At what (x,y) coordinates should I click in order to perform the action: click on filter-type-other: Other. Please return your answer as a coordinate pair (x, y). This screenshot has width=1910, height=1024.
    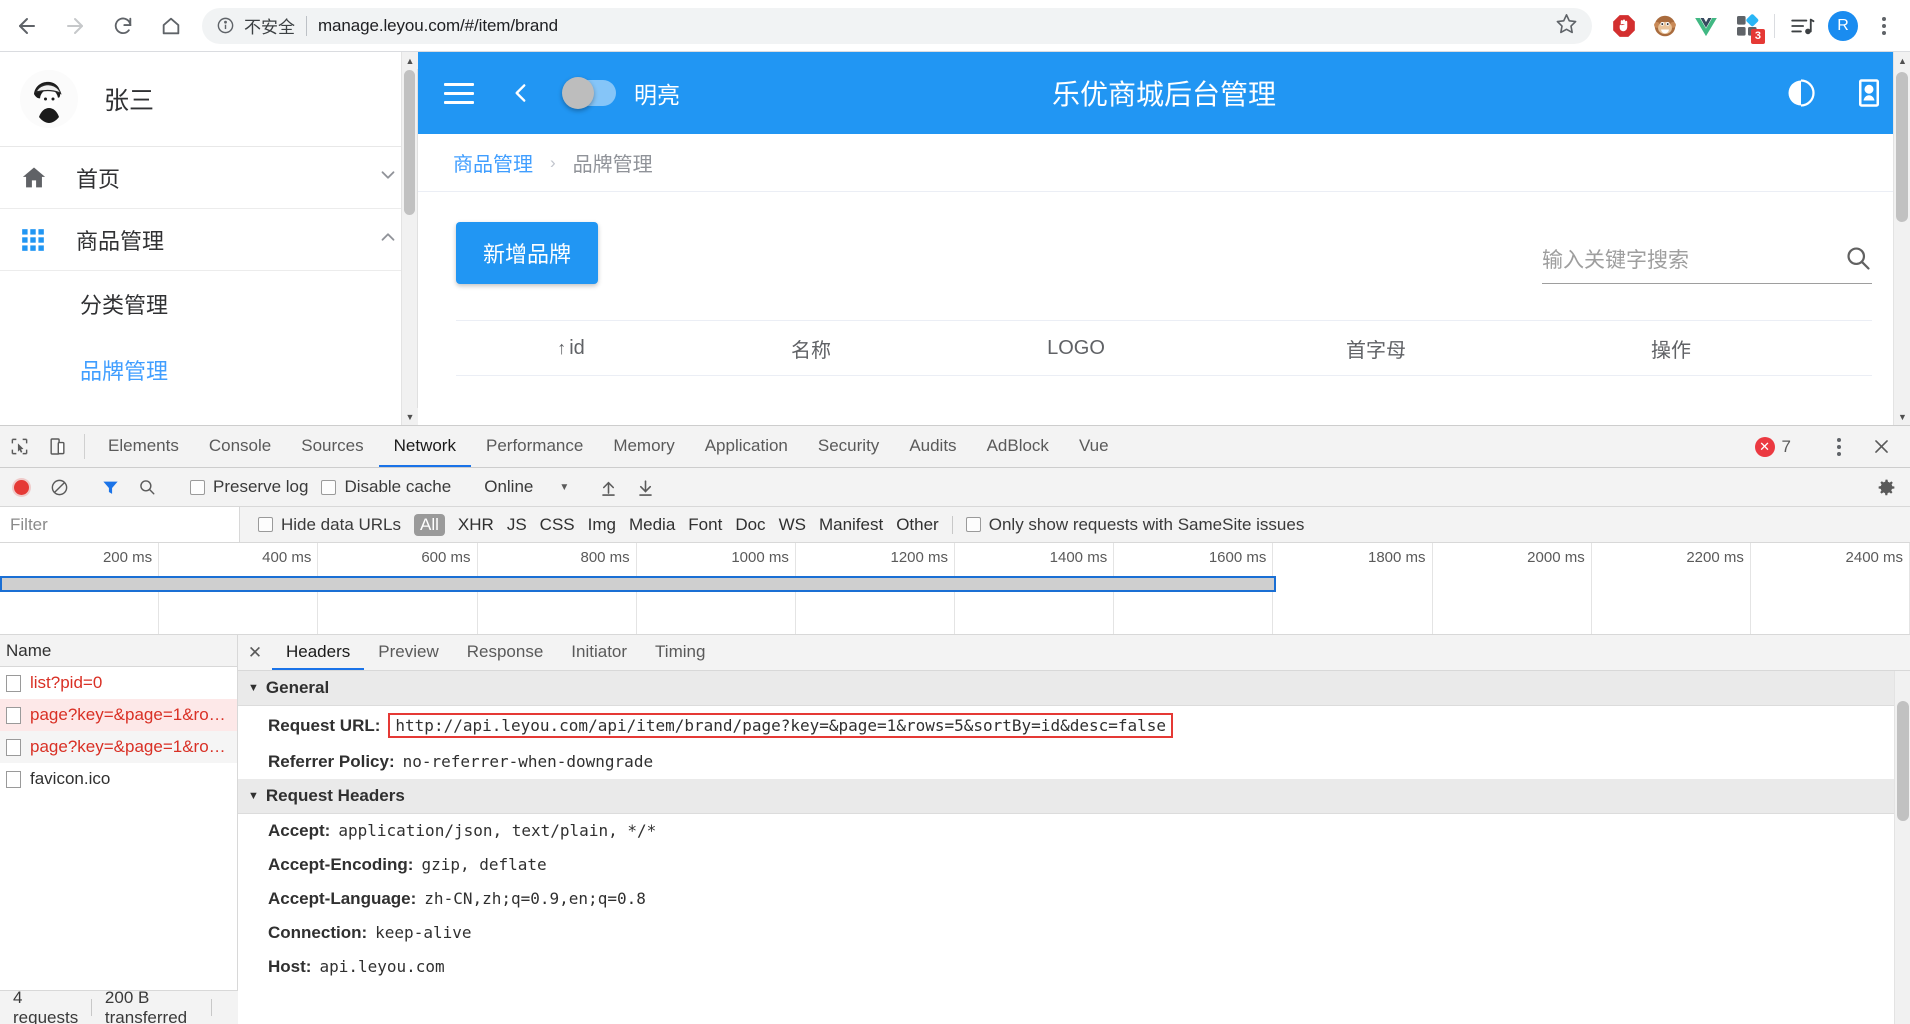
    Looking at the image, I should click on (917, 525).